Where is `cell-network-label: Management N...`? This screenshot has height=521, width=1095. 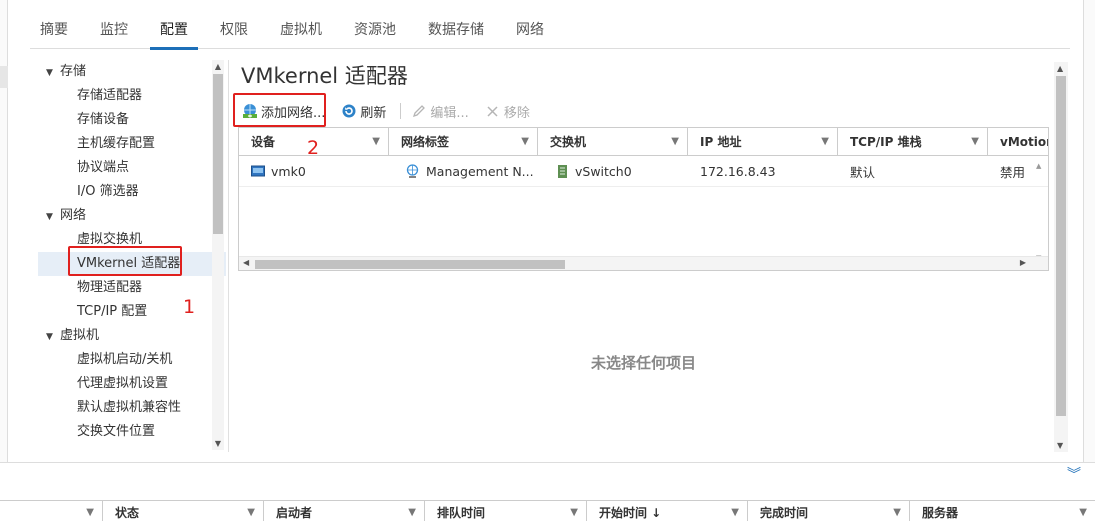
cell-network-label: Management N... is located at coordinates (463, 171).